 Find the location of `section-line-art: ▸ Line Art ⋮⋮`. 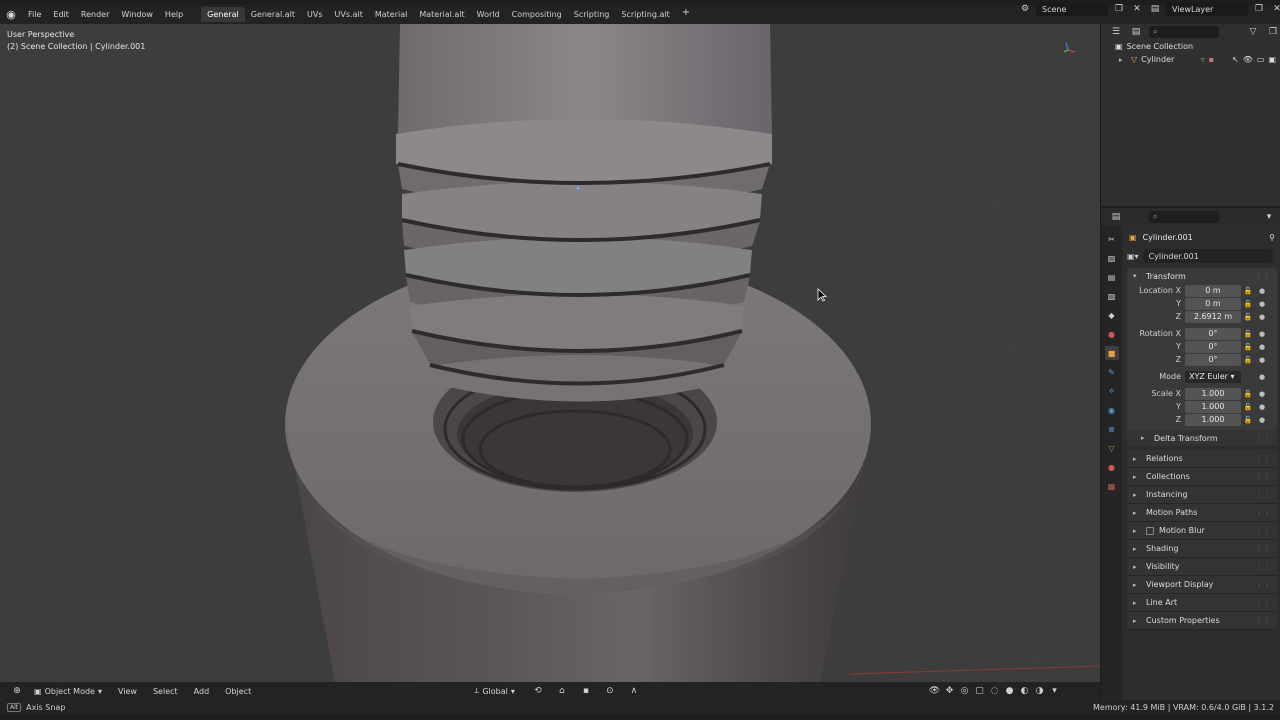

section-line-art: ▸ Line Art ⋮⋮ is located at coordinates (1202, 603).